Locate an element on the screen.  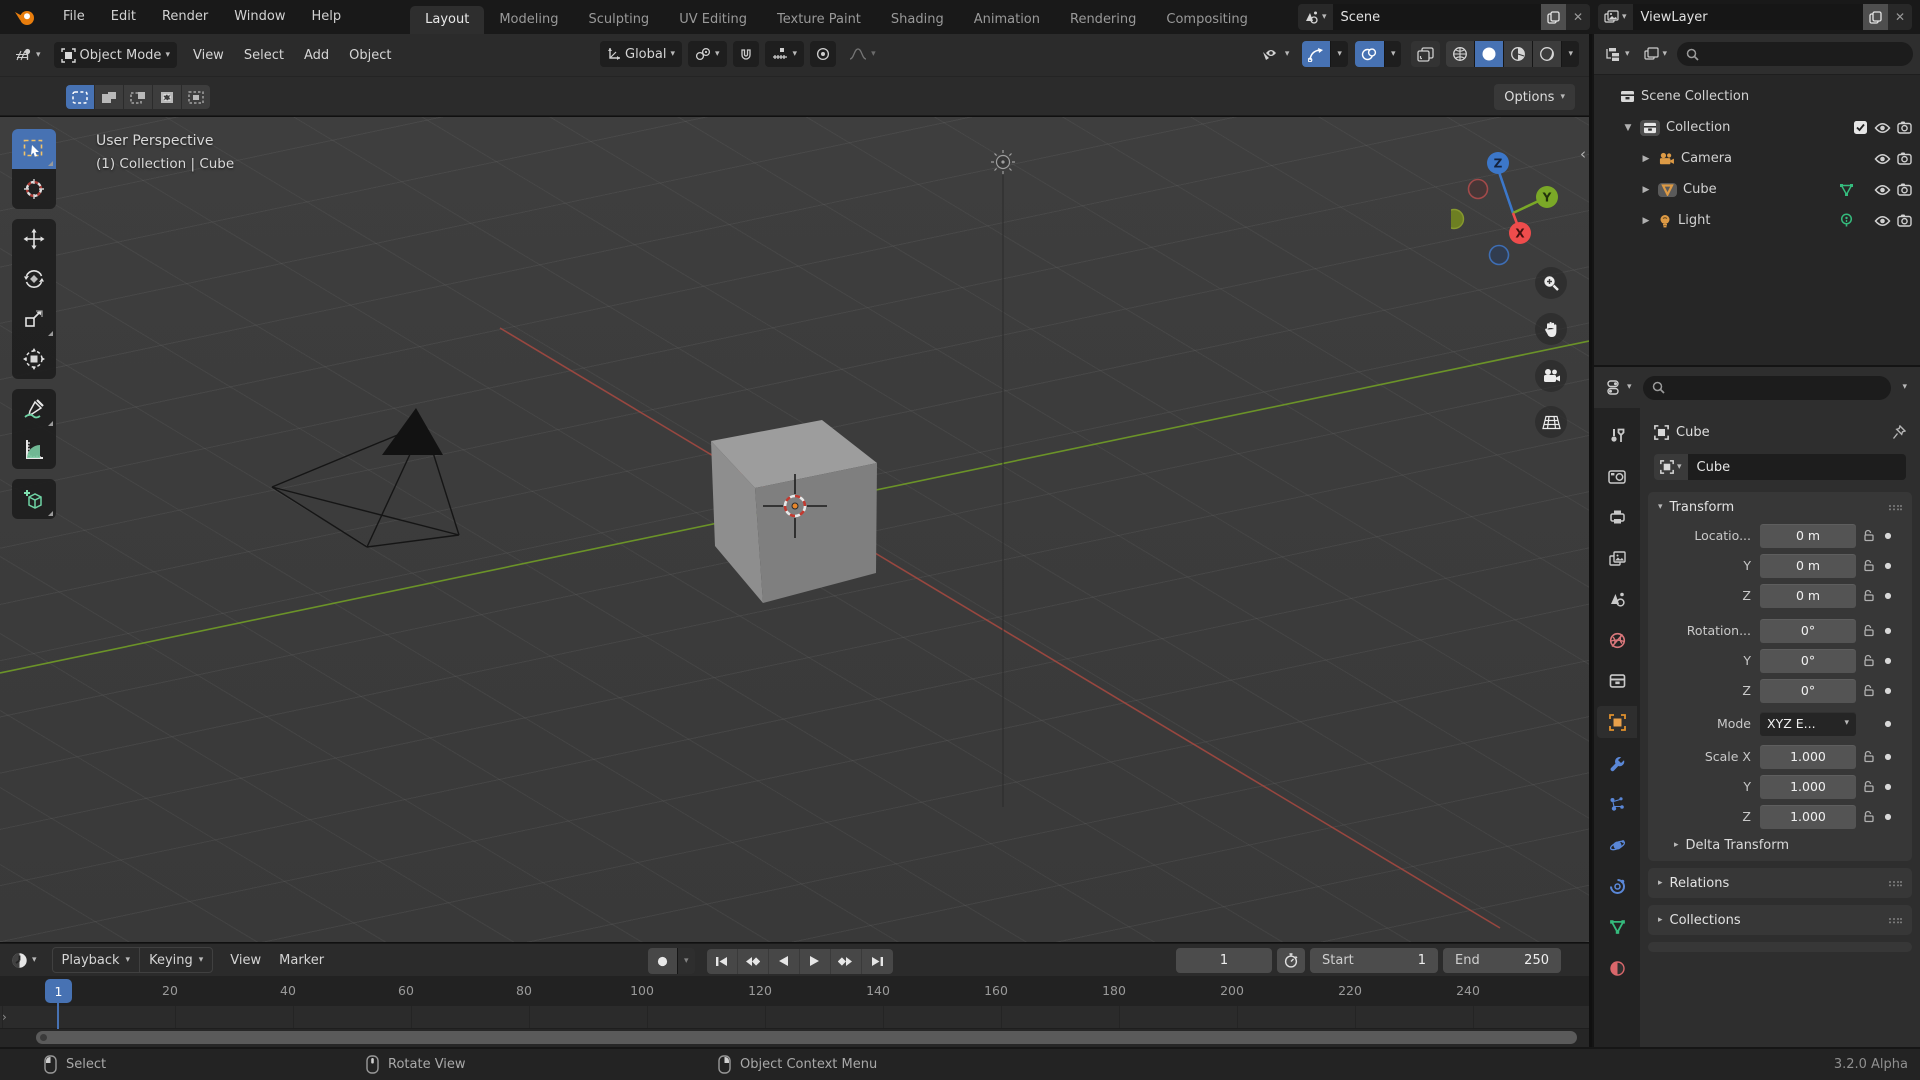
tab-render is located at coordinates (1617, 476).